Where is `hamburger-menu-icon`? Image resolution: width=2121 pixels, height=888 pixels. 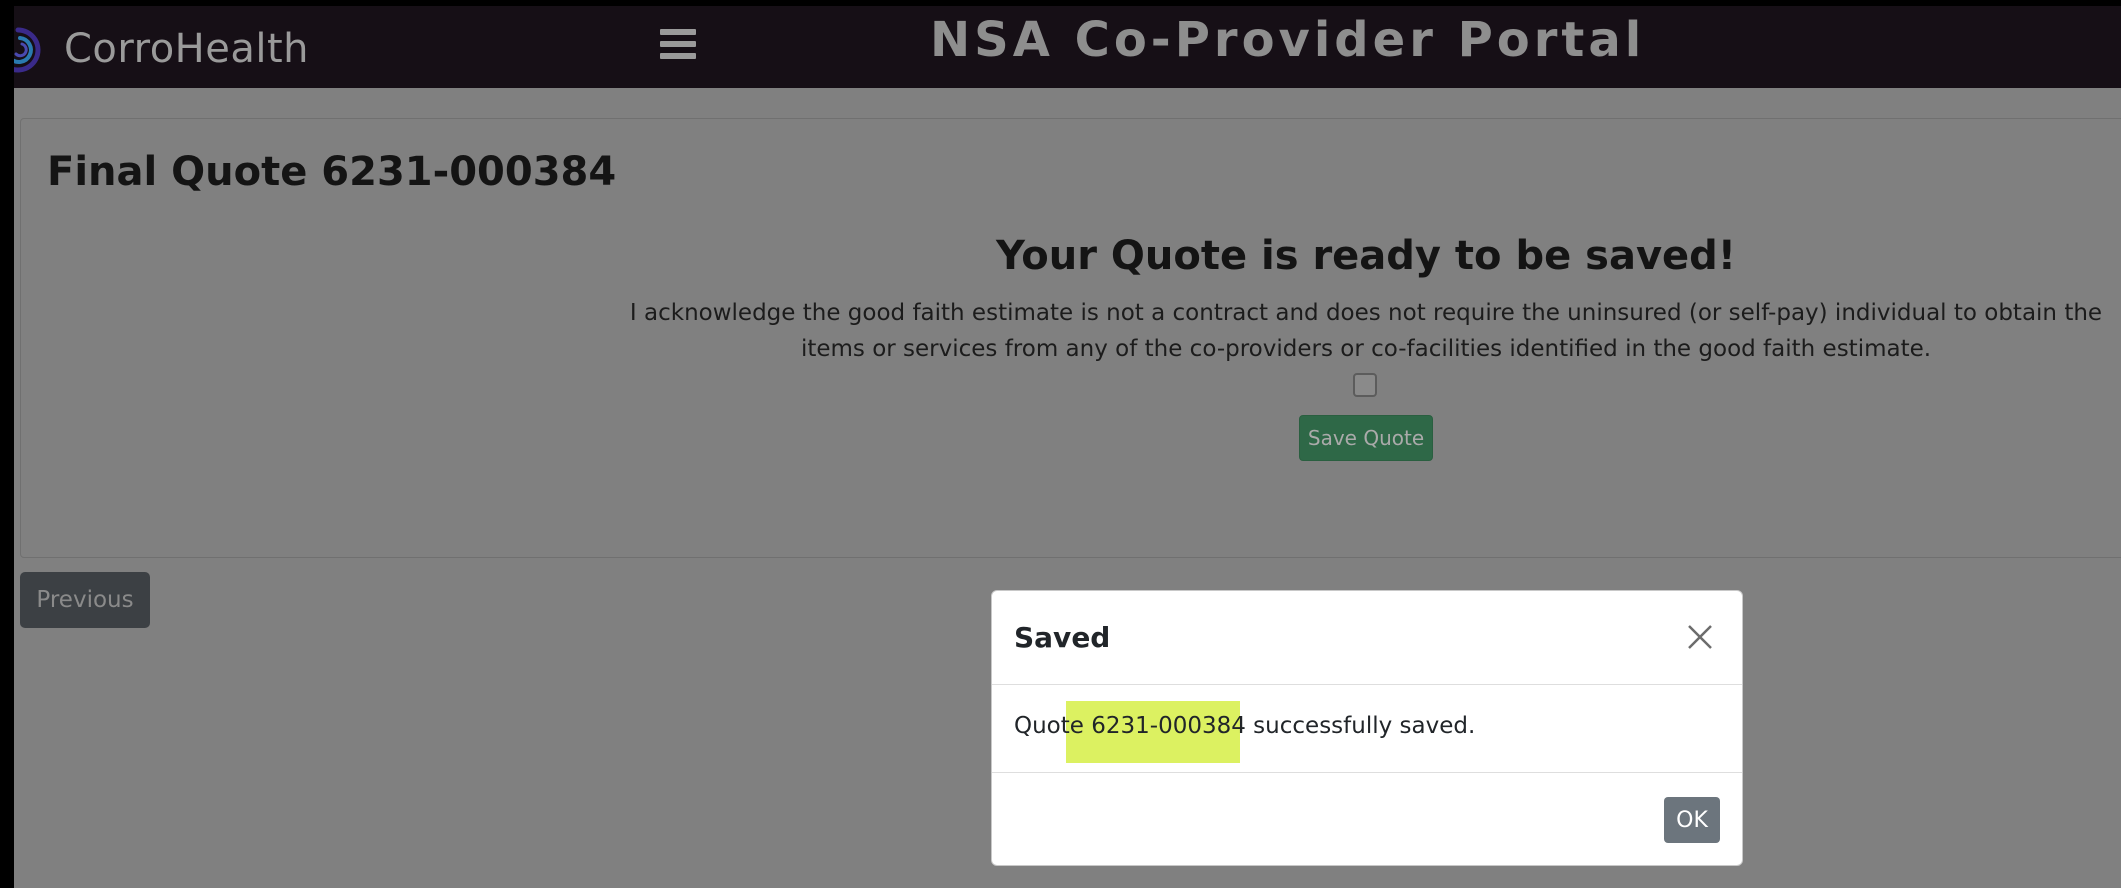 hamburger-menu-icon is located at coordinates (680, 44).